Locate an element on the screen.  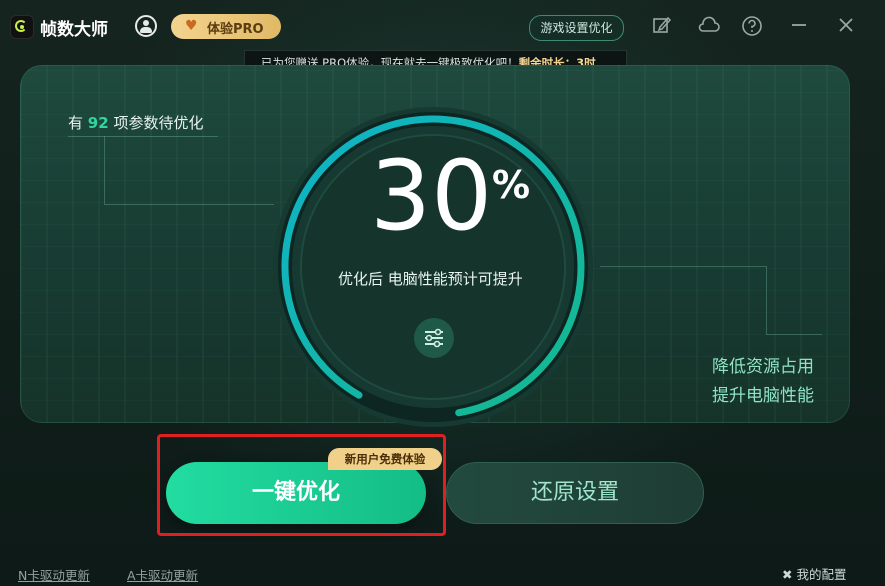
my-config-button: ✖ 我的配置 is located at coordinates (814, 573).